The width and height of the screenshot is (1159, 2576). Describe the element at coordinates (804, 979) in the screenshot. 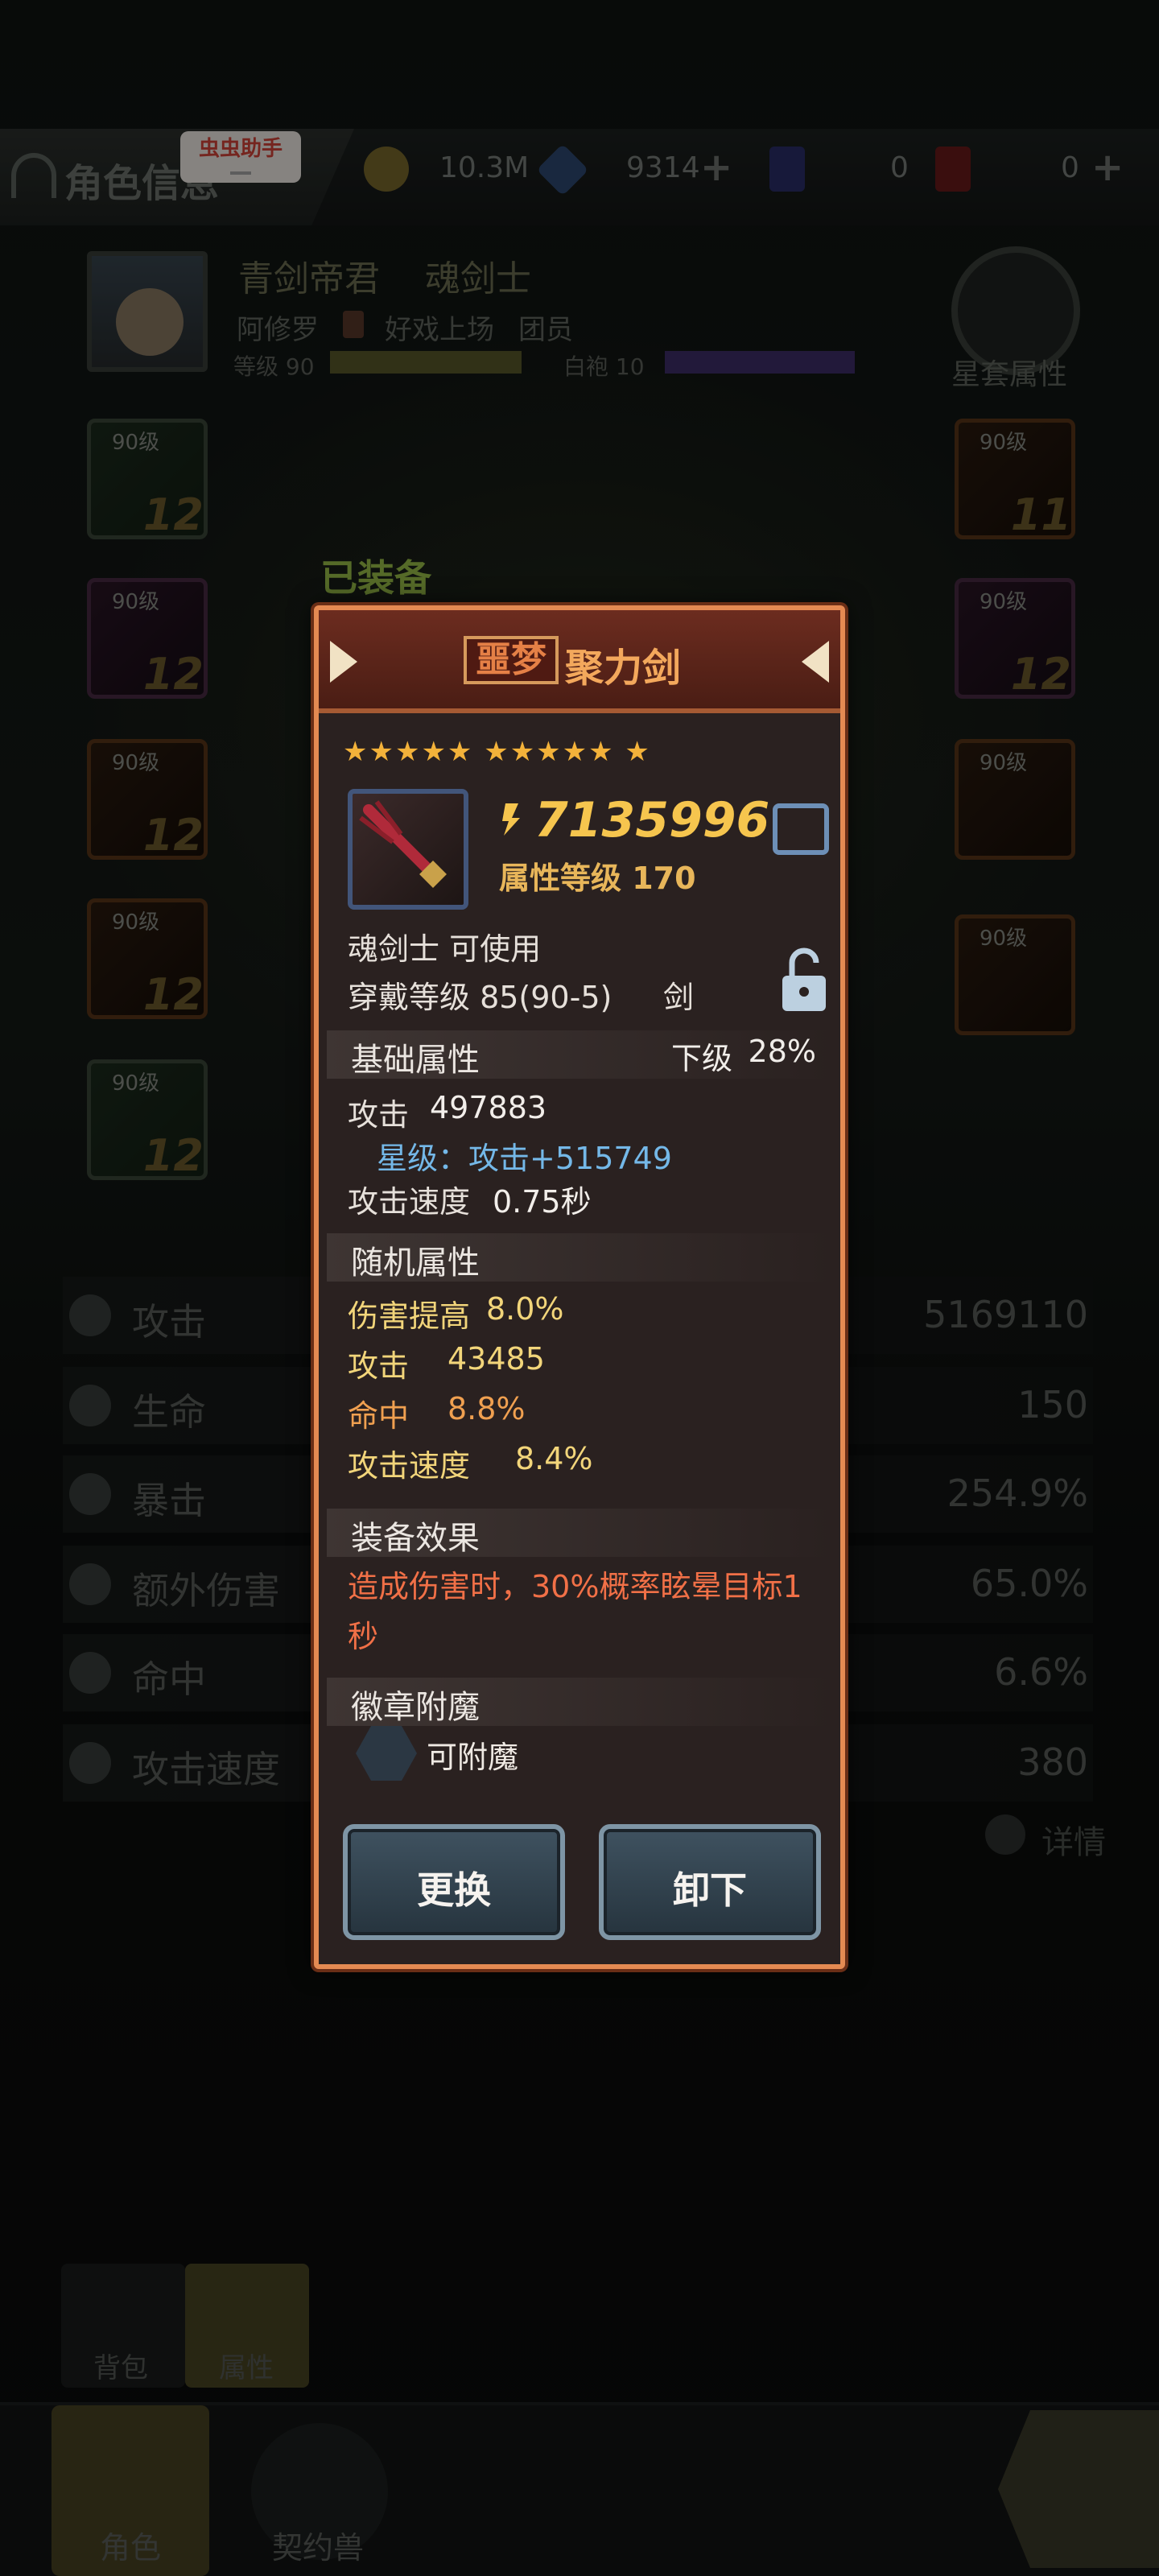

I see `lock-icon` at that location.